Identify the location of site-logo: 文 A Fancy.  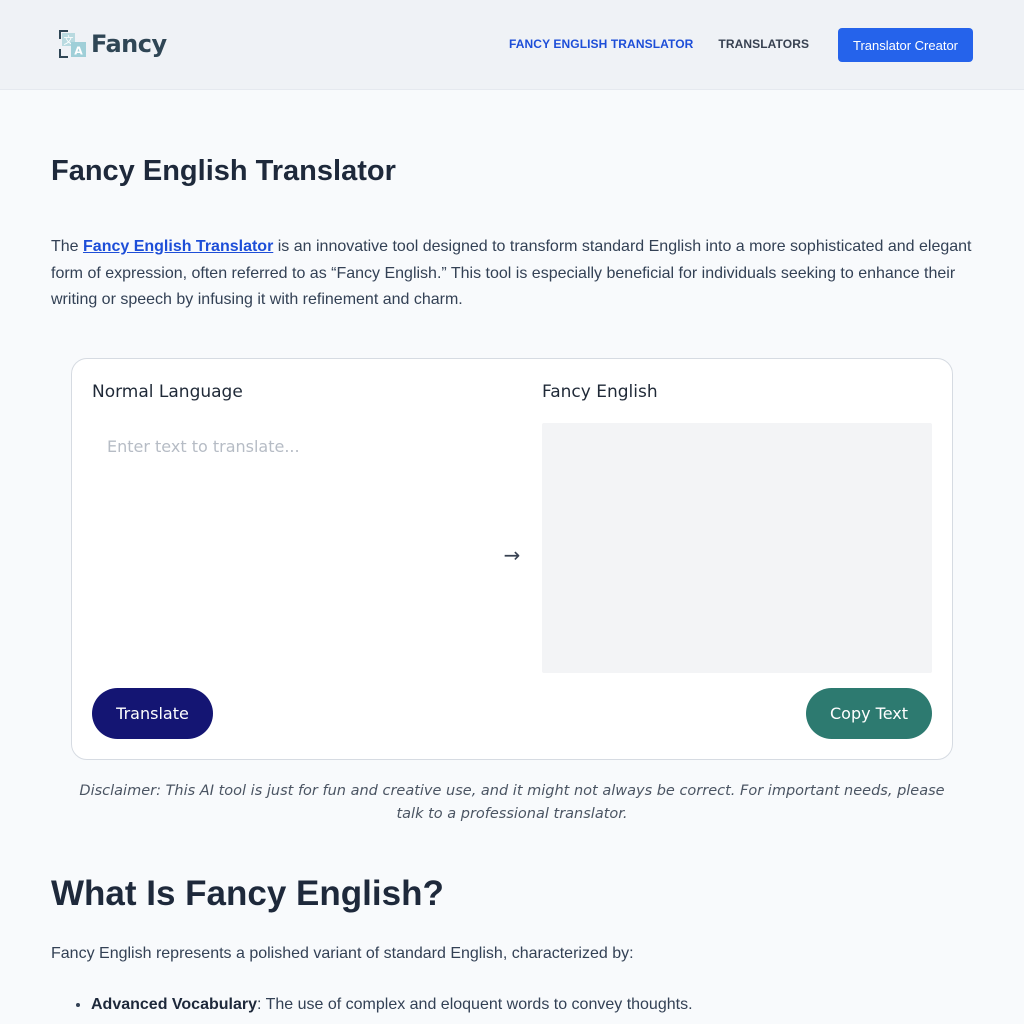
(112, 44).